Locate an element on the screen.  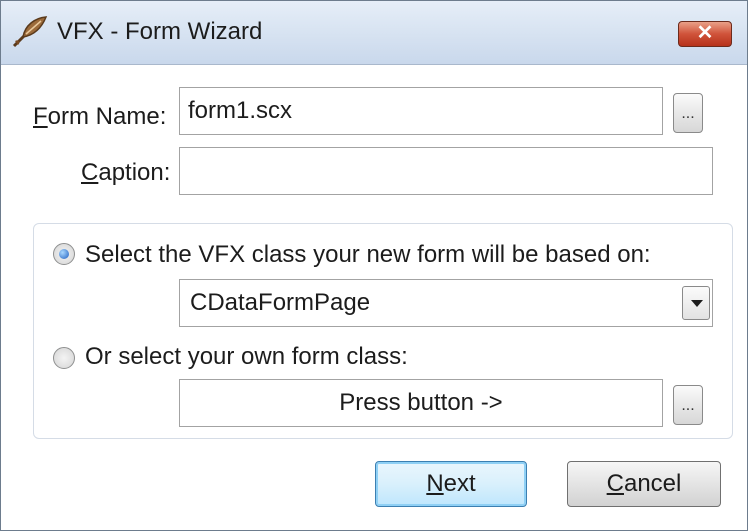
form-name-label: Form Name: is located at coordinates (99, 117).